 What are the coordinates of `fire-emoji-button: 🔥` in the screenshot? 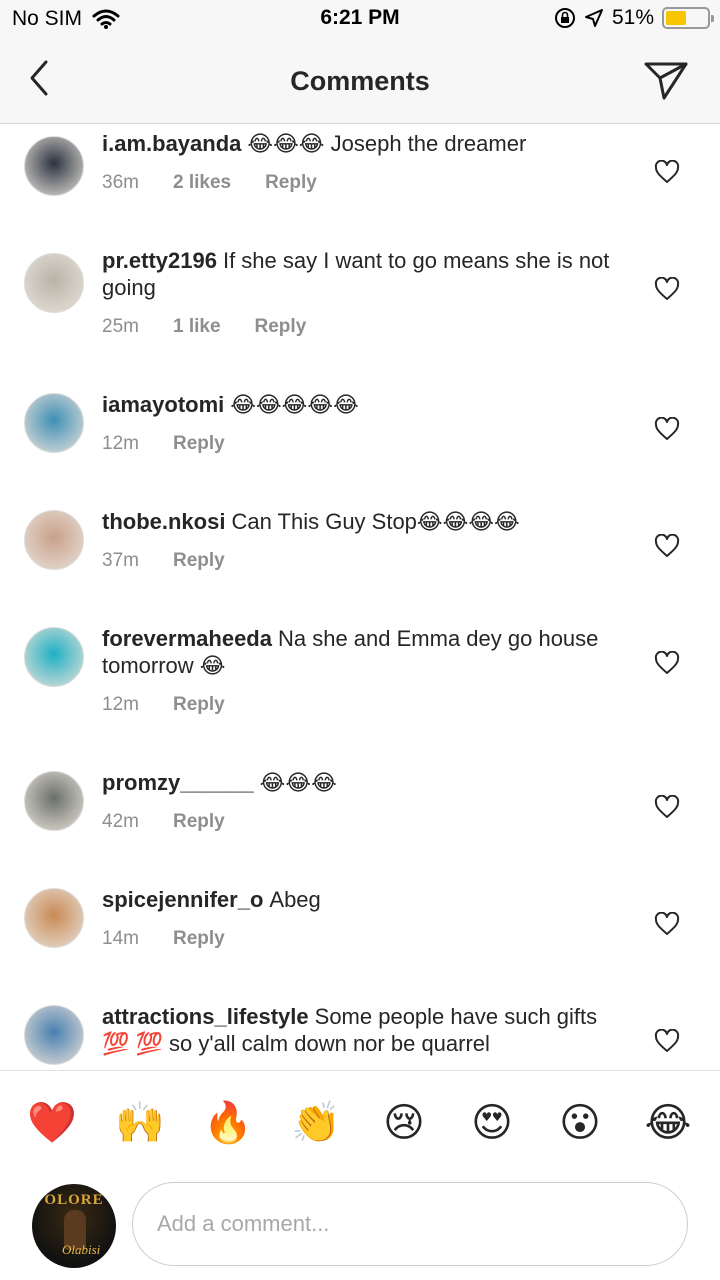 It's located at (228, 1123).